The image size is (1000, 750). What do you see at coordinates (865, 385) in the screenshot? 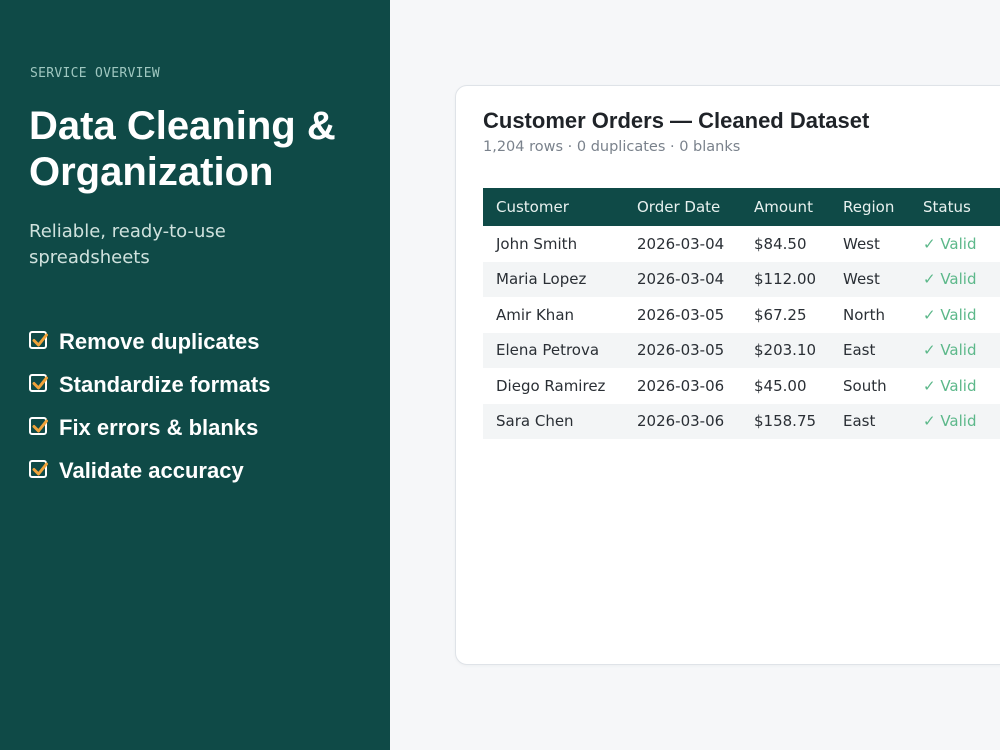
I see `cell-region: South` at bounding box center [865, 385].